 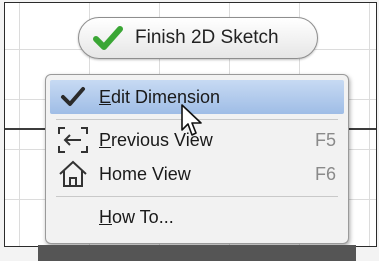 What do you see at coordinates (145, 173) in the screenshot?
I see `menu-item-label: Home View` at bounding box center [145, 173].